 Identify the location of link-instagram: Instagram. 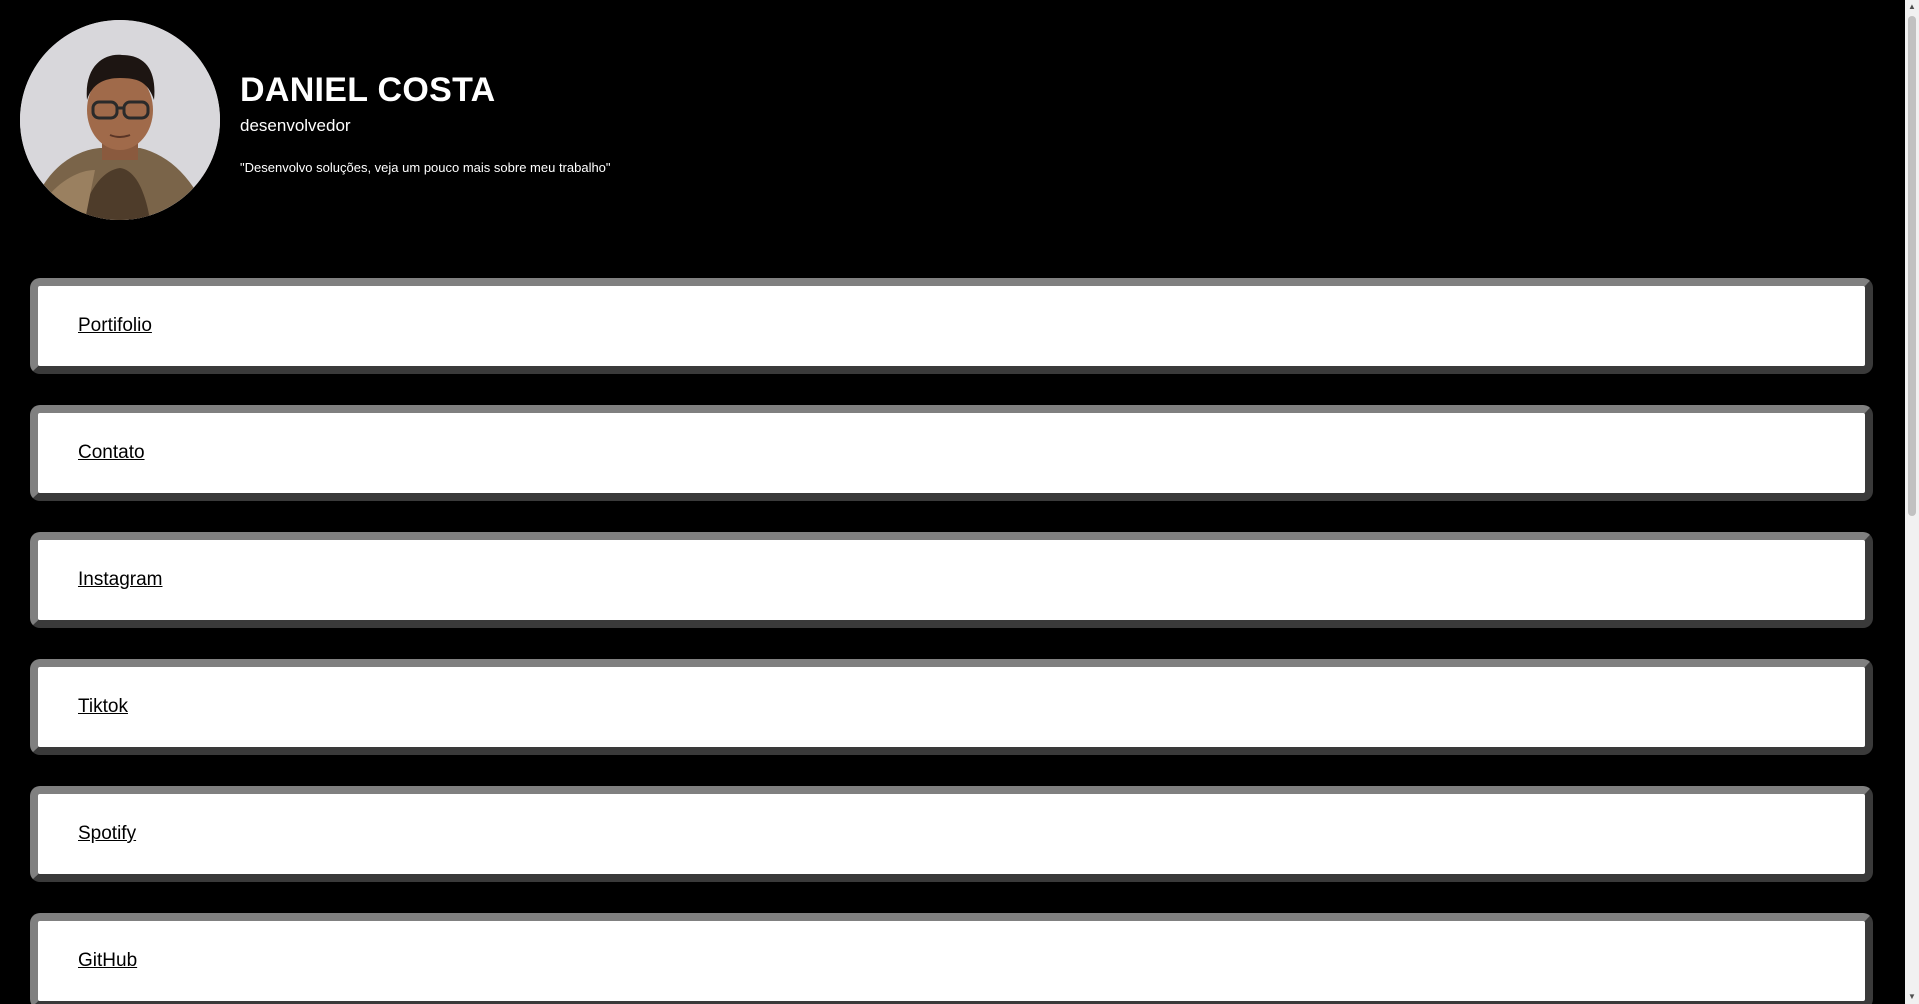
(120, 580).